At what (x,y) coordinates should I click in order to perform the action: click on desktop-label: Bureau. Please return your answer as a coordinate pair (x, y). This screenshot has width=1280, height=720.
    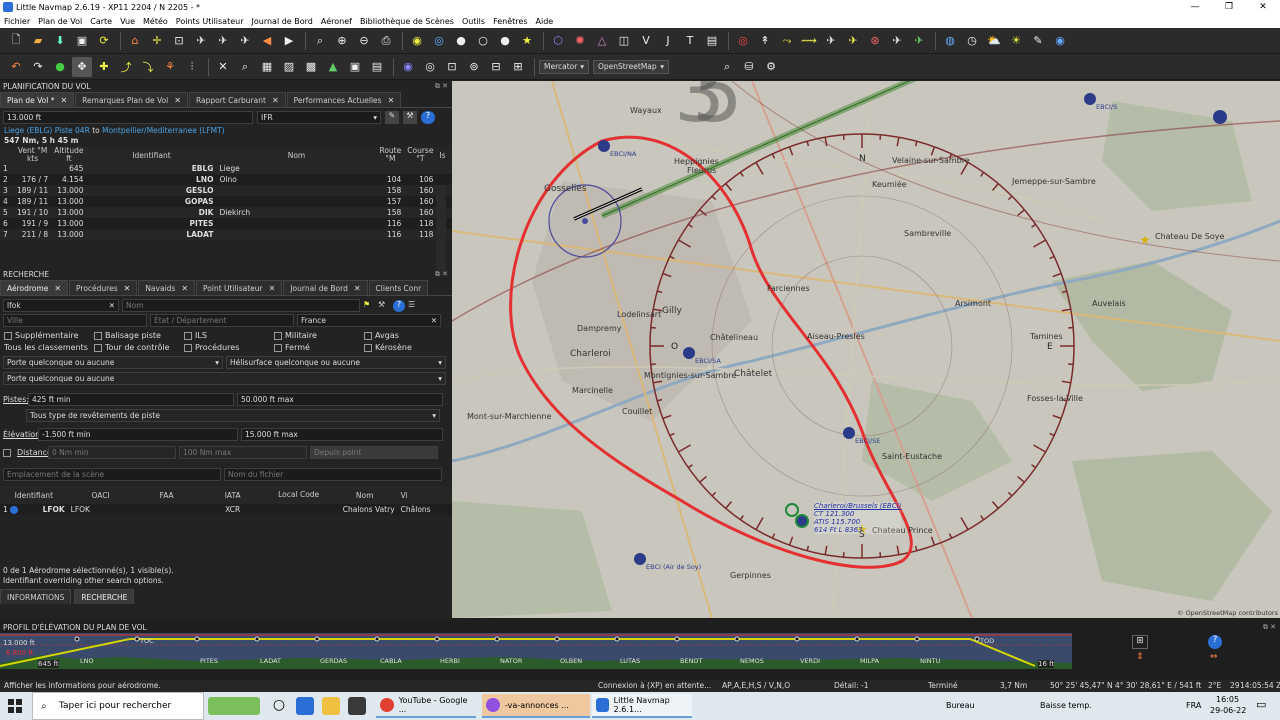
    Looking at the image, I should click on (960, 705).